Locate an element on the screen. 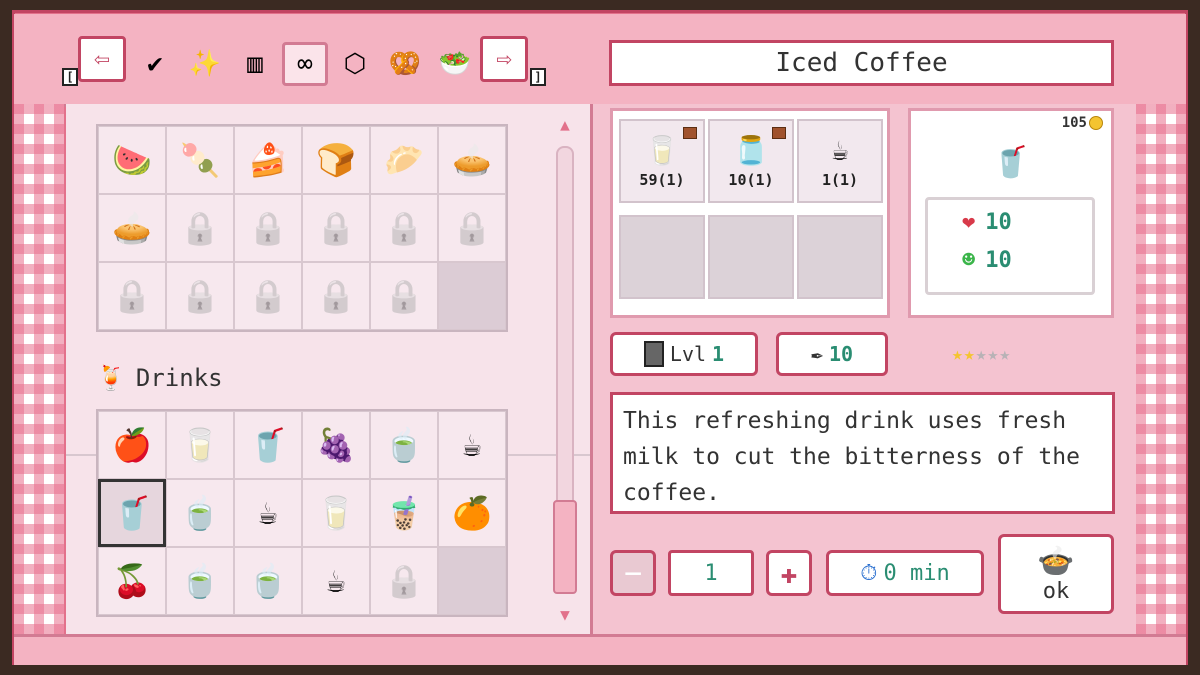  recipe-icon: ☕ is located at coordinates (336, 581).